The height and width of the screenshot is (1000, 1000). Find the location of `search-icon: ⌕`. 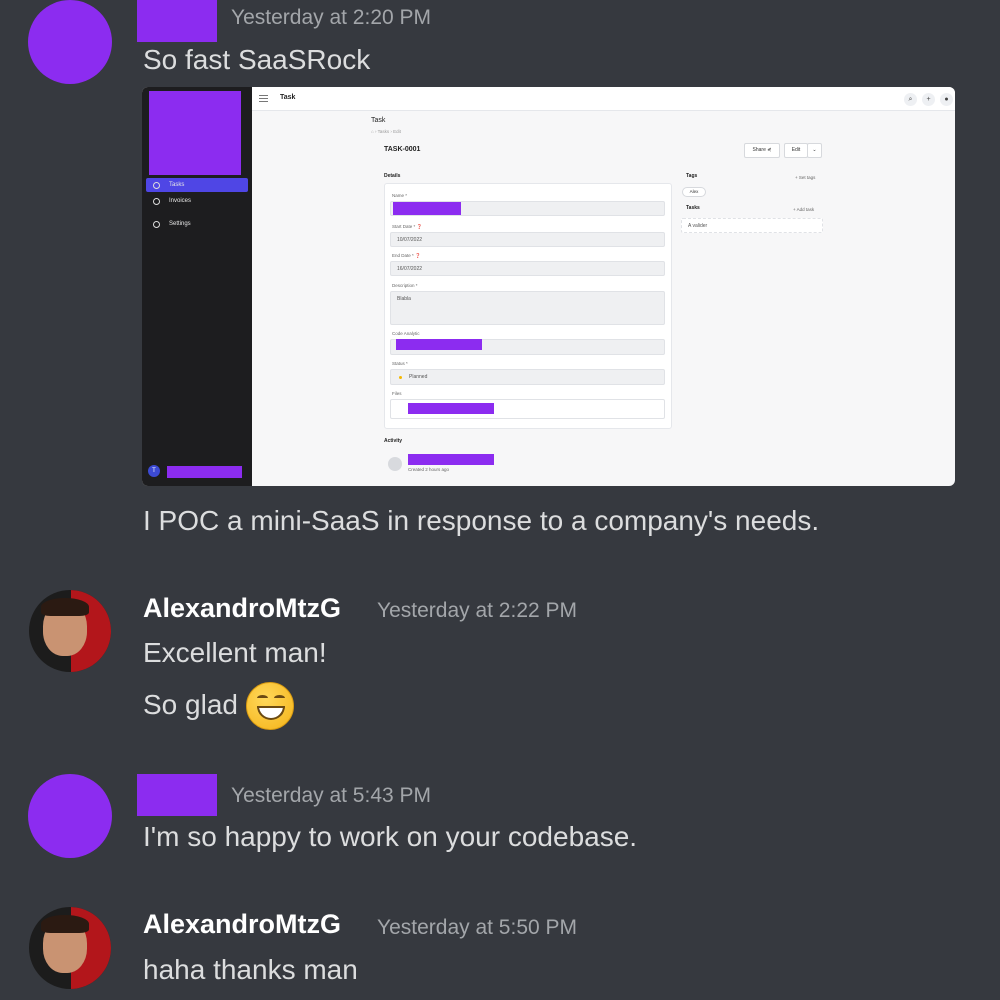

search-icon: ⌕ is located at coordinates (910, 99).